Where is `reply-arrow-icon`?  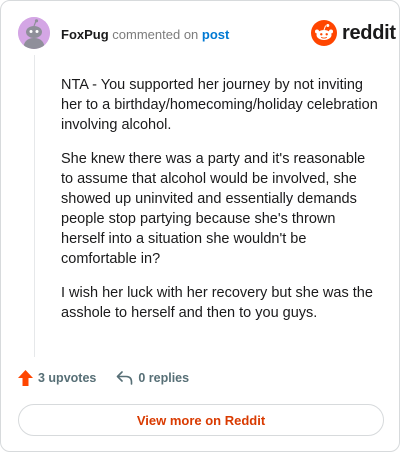 reply-arrow-icon is located at coordinates (125, 378).